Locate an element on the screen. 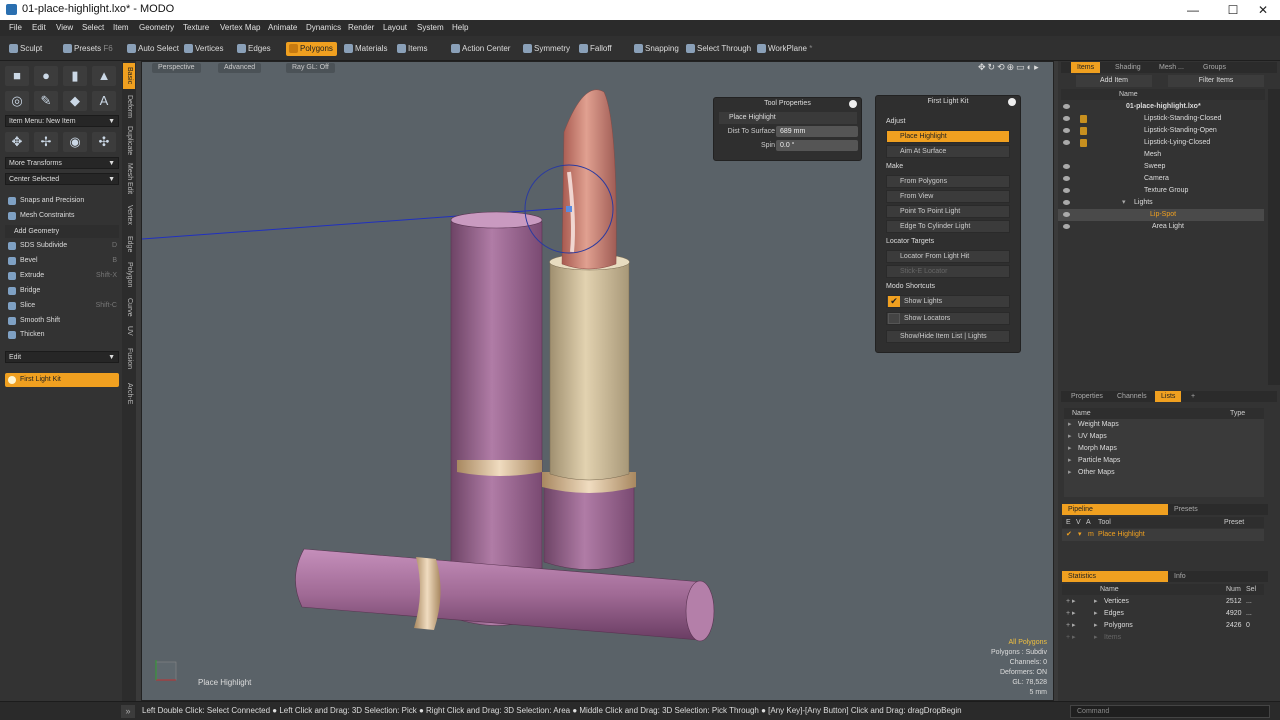 This screenshot has height=720, width=1280. dist-to-surface-field: 689 mm is located at coordinates (817, 131).